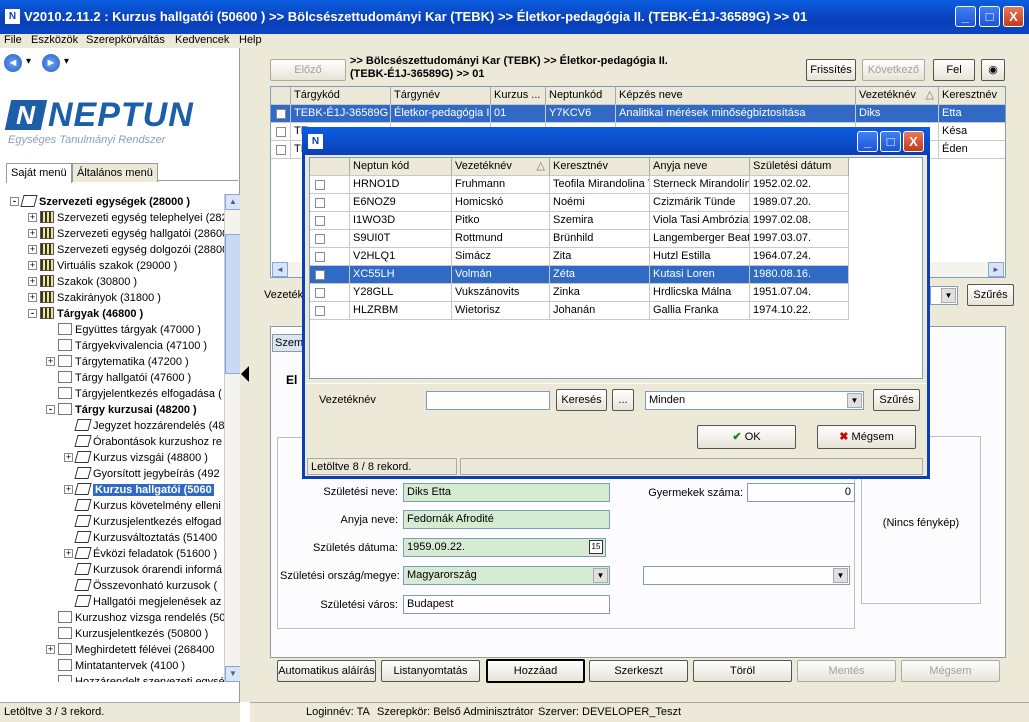 This screenshot has width=1029, height=722. I want to click on dialog-filter-select: Minden ▼, so click(754, 400).